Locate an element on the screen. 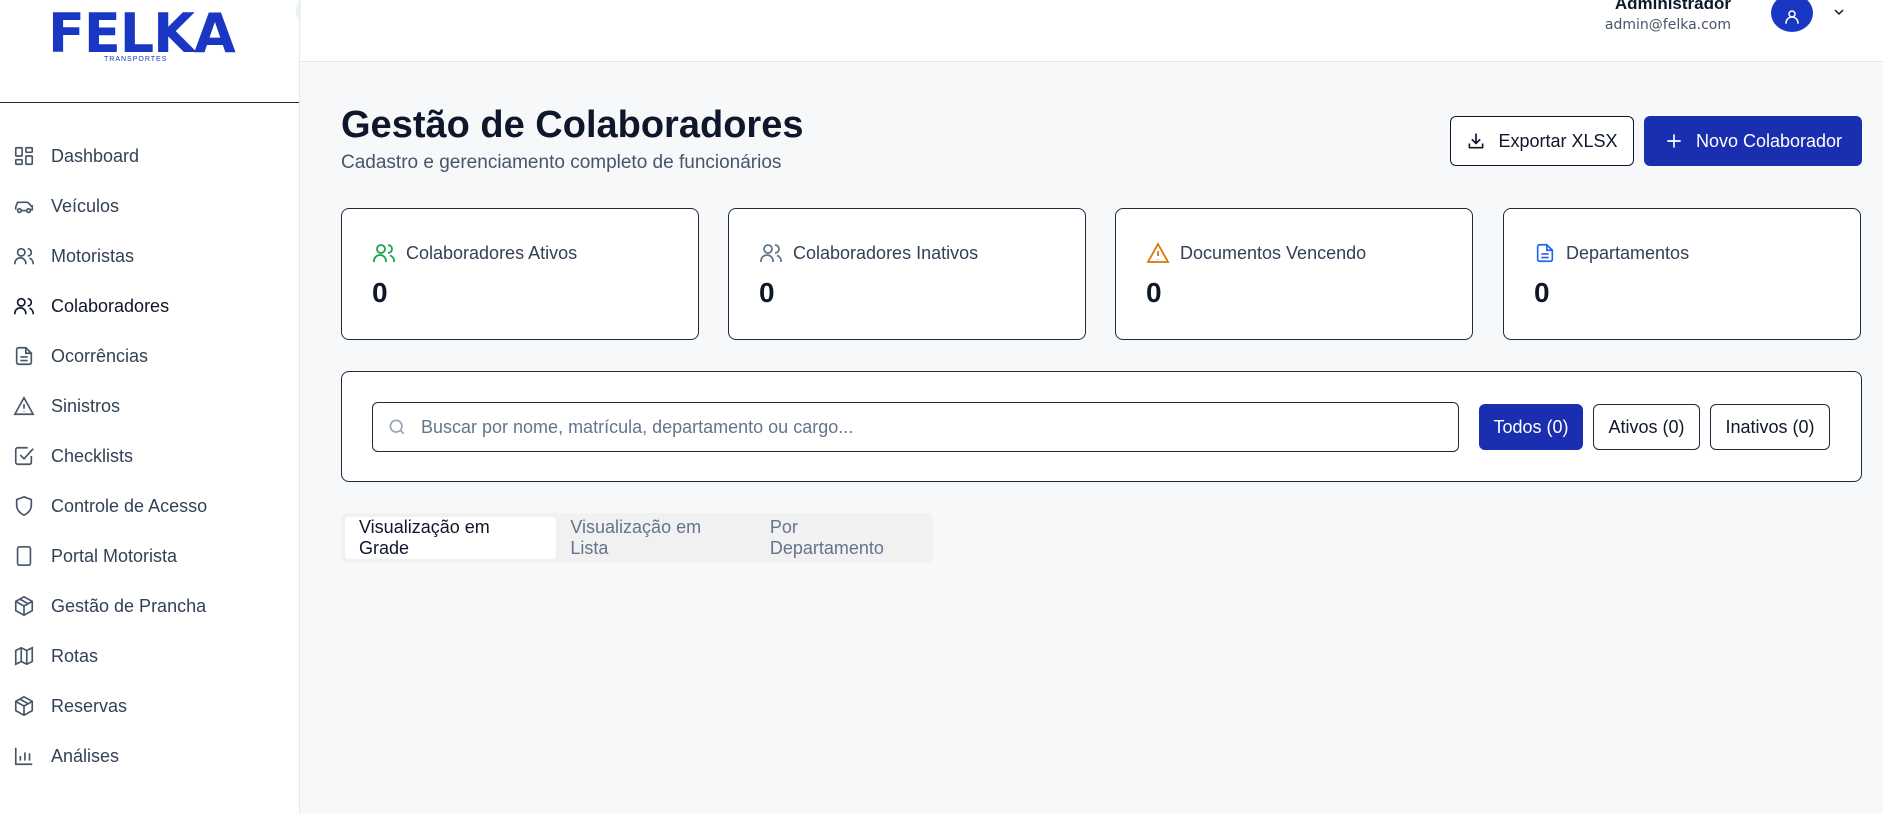  search-input is located at coordinates (921, 427).